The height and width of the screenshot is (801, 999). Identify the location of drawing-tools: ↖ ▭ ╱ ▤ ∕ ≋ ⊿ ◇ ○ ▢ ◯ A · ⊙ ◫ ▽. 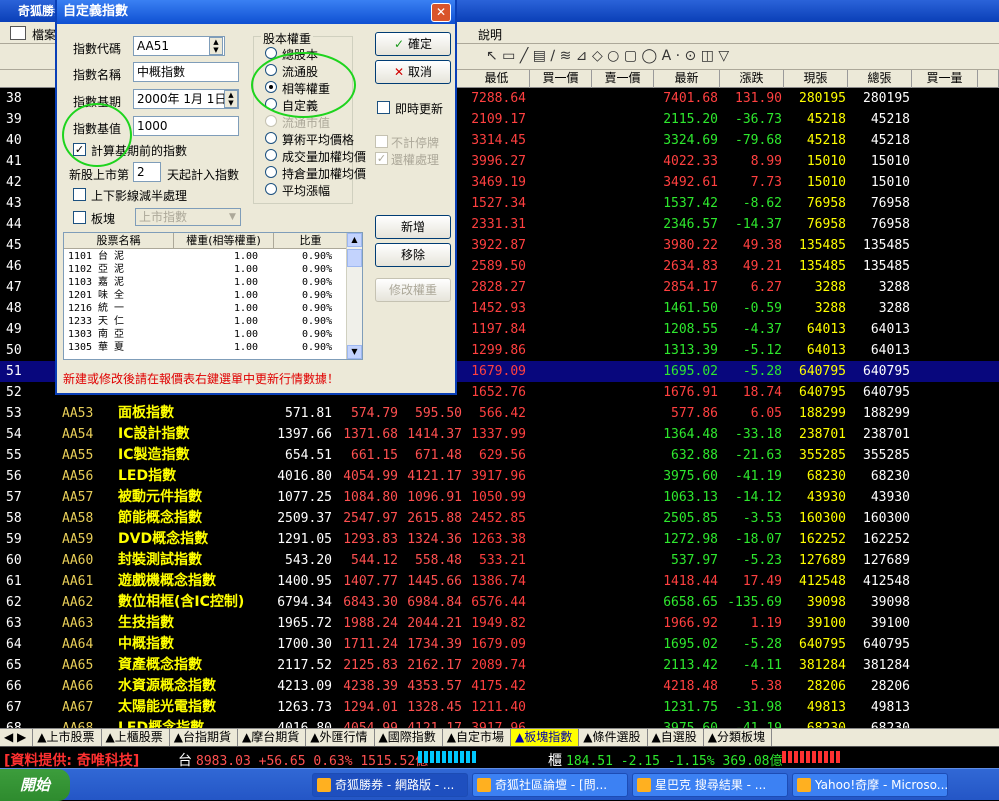
(607, 56).